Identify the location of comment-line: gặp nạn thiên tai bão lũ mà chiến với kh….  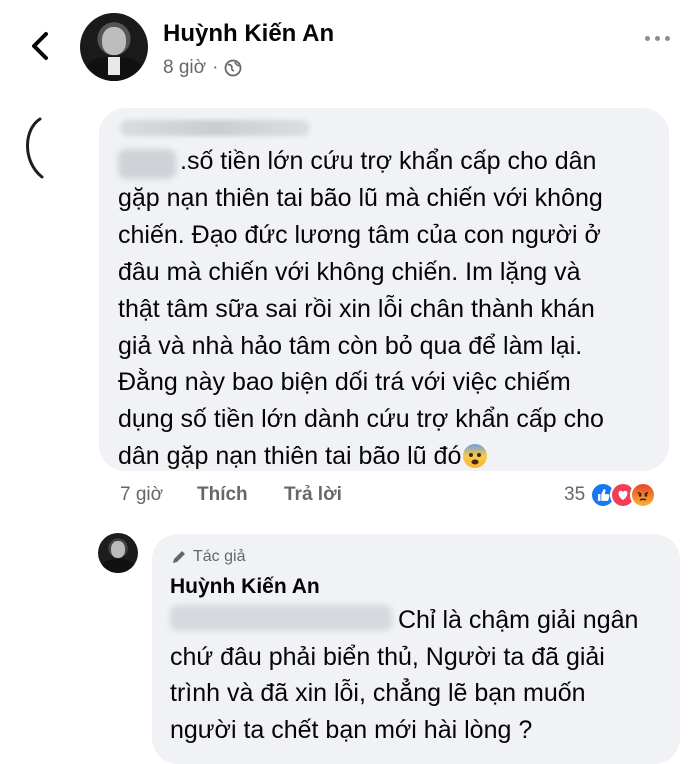
(360, 197).